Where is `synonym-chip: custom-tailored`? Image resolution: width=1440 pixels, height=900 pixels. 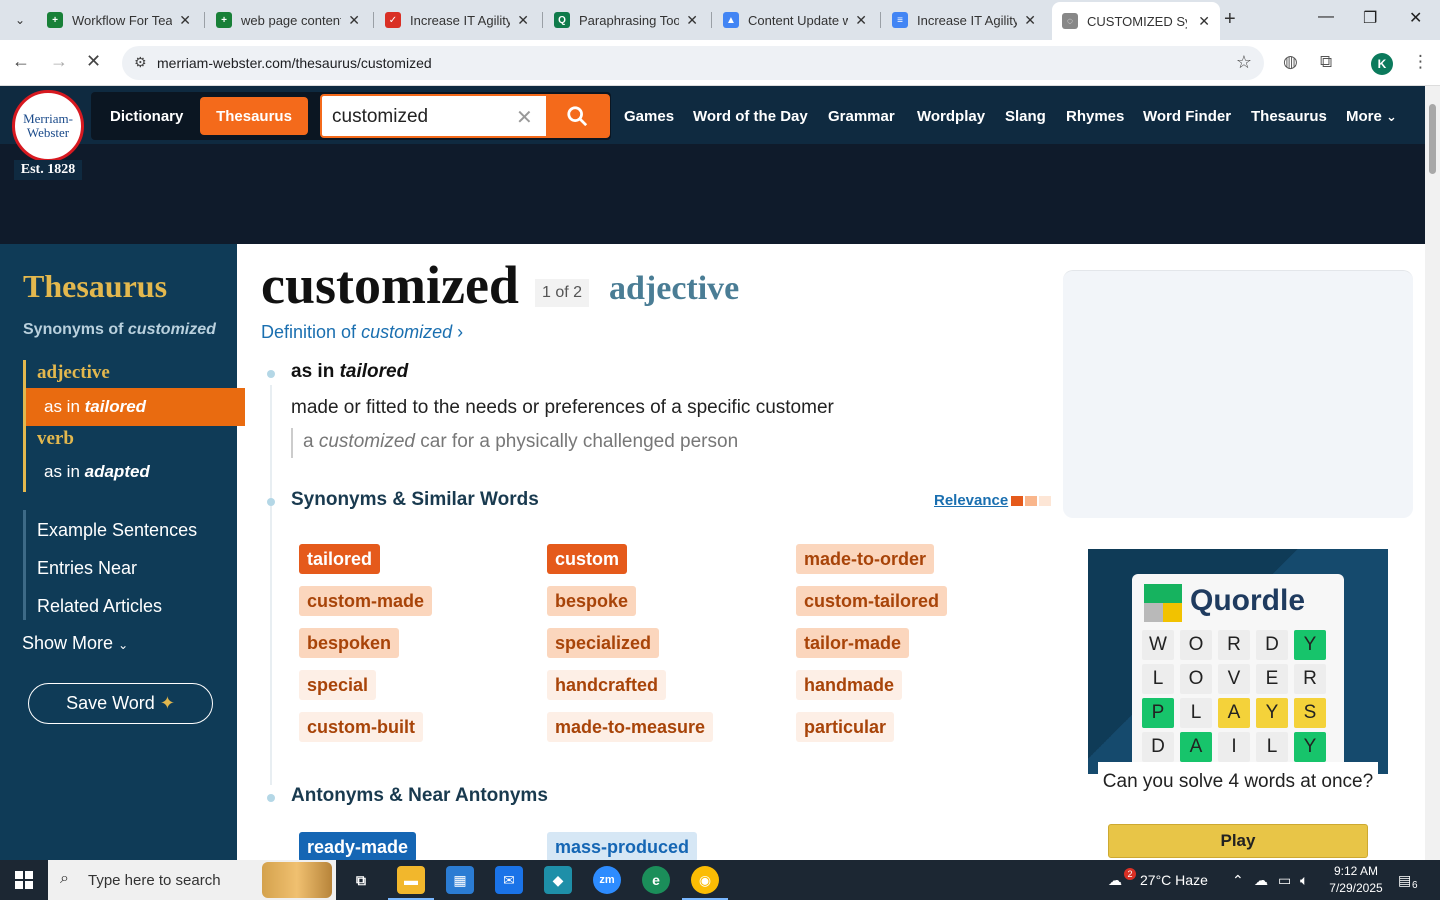 synonym-chip: custom-tailored is located at coordinates (872, 601).